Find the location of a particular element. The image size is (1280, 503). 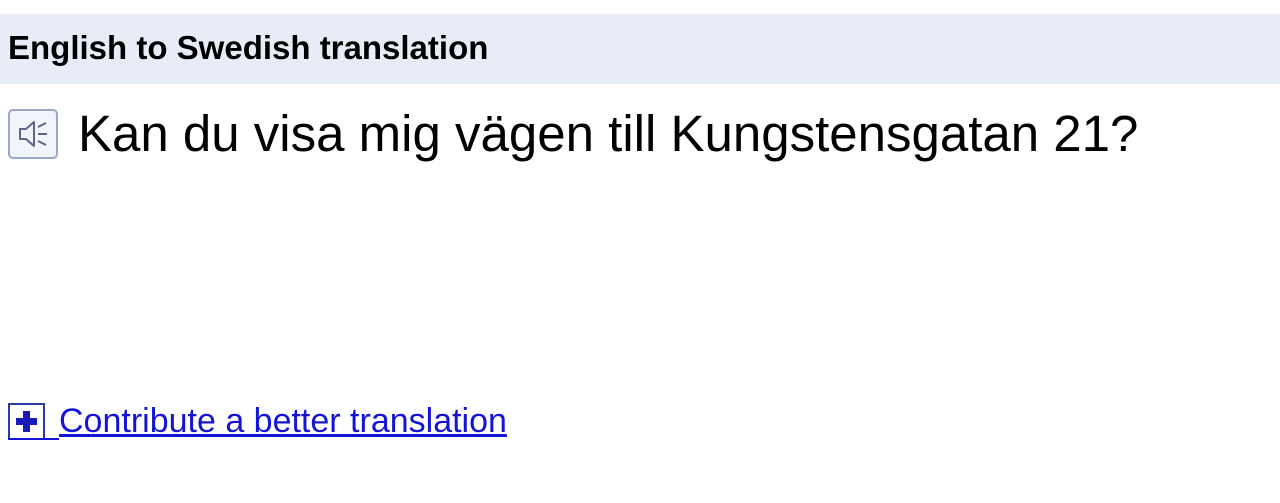

plus-icon is located at coordinates (26, 421).